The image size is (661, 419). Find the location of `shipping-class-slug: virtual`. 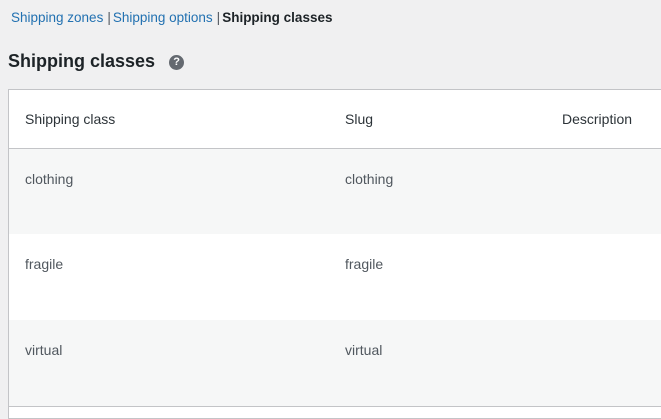

shipping-class-slug: virtual is located at coordinates (437, 363).